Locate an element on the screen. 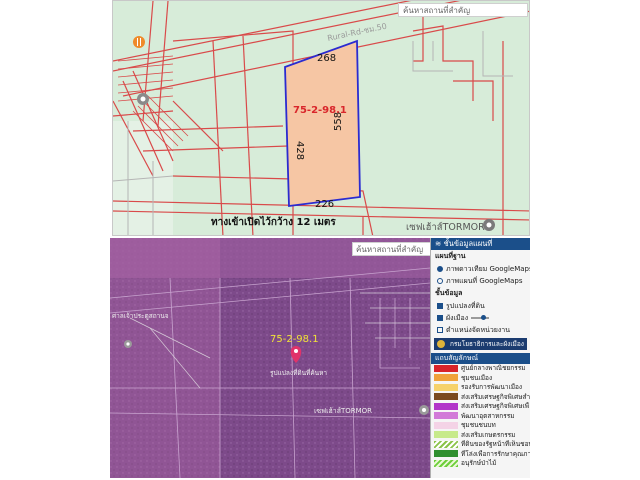 Image resolution: width=640 pixels, height=480 pixels. legend-item: รองรับการพัฒนาเมือง is located at coordinates (480, 388).